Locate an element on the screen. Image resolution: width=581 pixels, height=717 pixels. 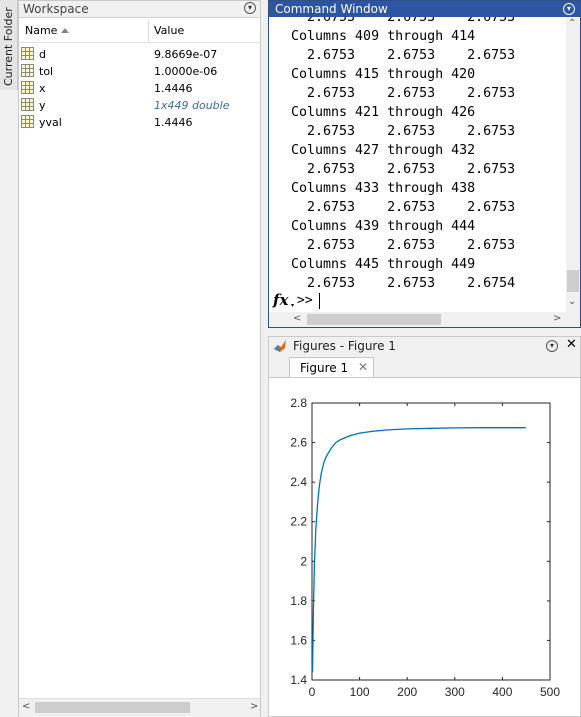
tab-label: Figure 1 is located at coordinates (324, 368).